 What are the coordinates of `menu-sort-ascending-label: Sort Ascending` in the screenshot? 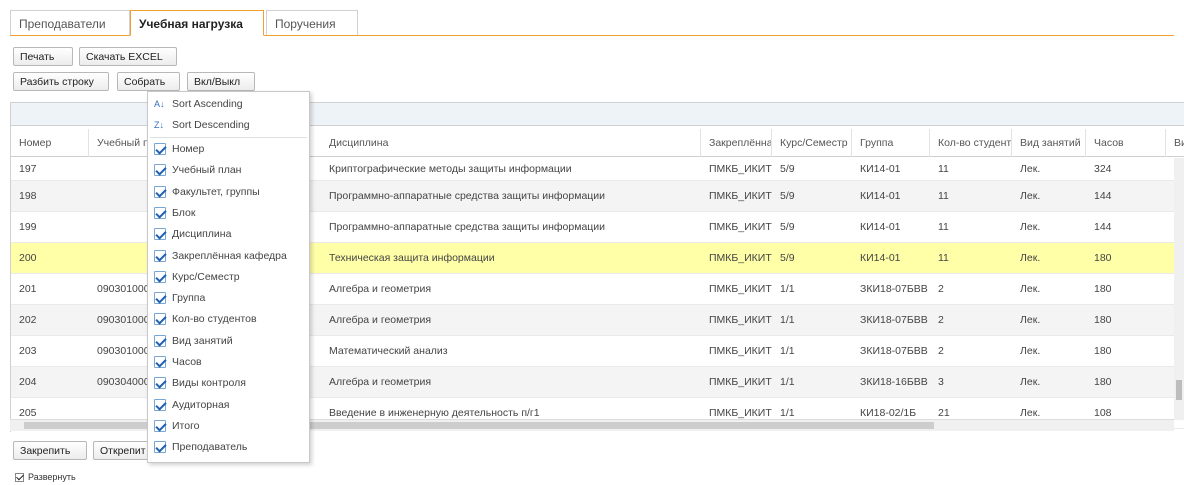 It's located at (207, 104).